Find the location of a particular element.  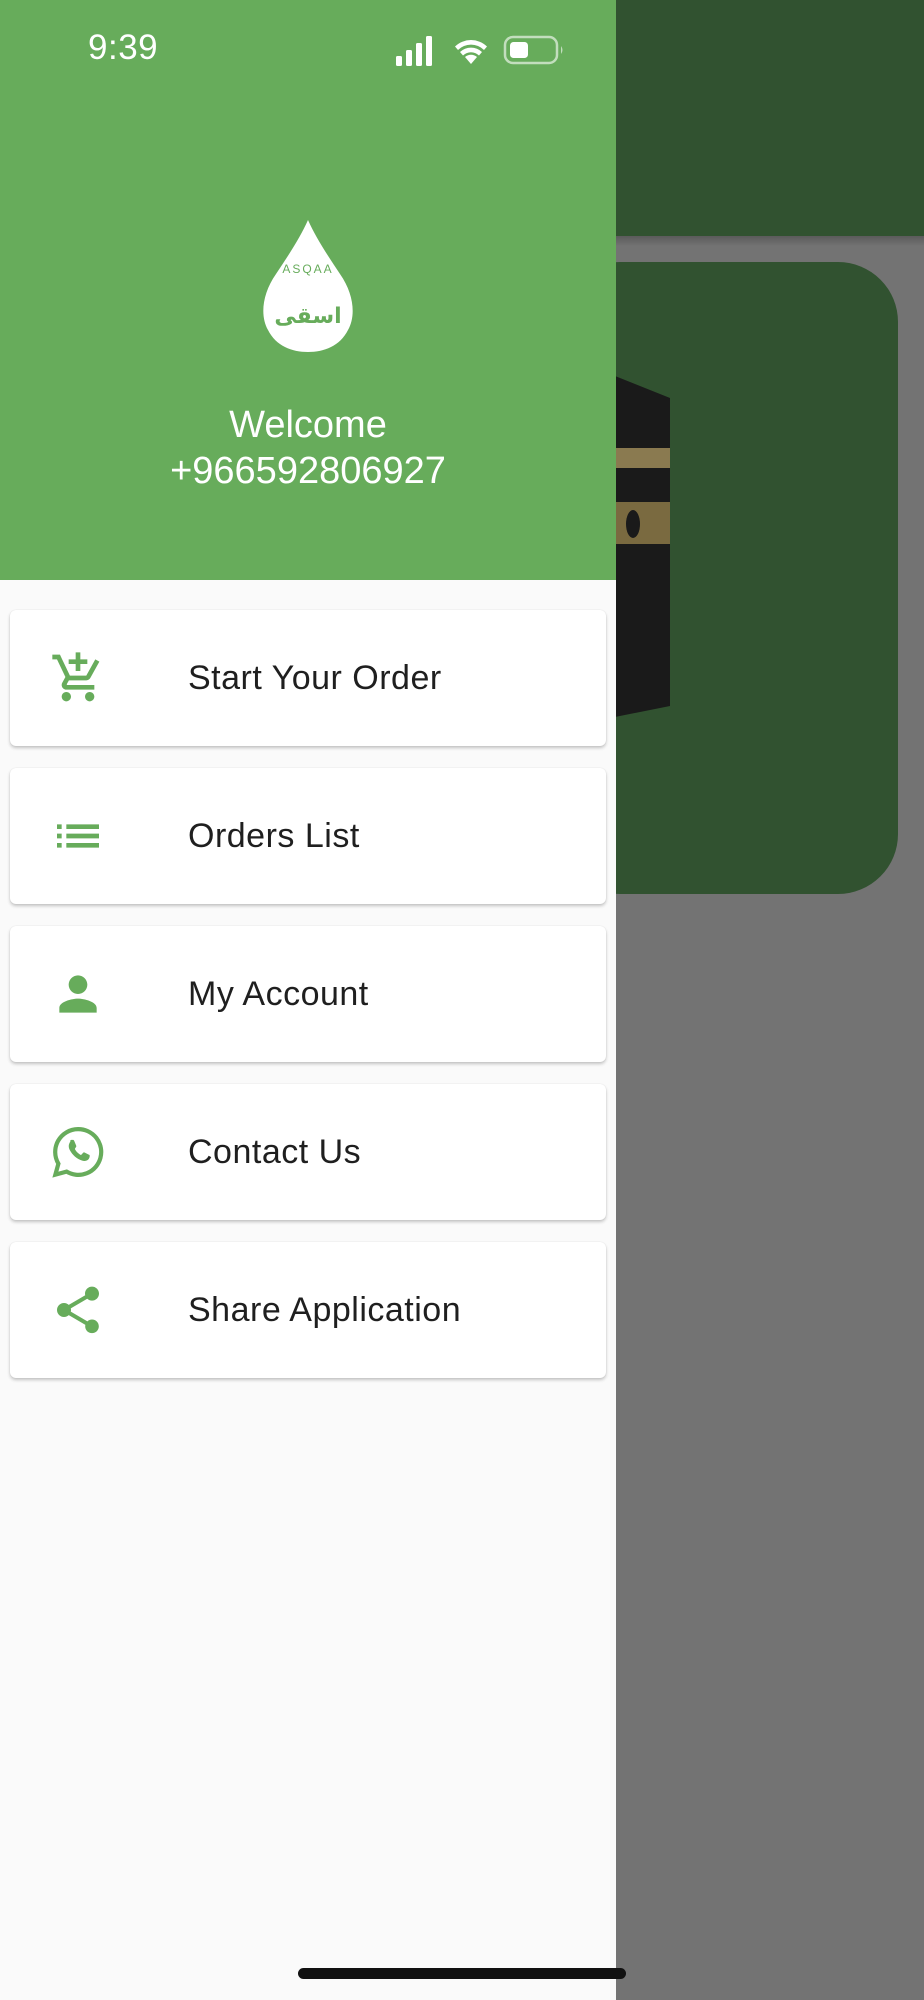

battery-icon is located at coordinates (533, 50).